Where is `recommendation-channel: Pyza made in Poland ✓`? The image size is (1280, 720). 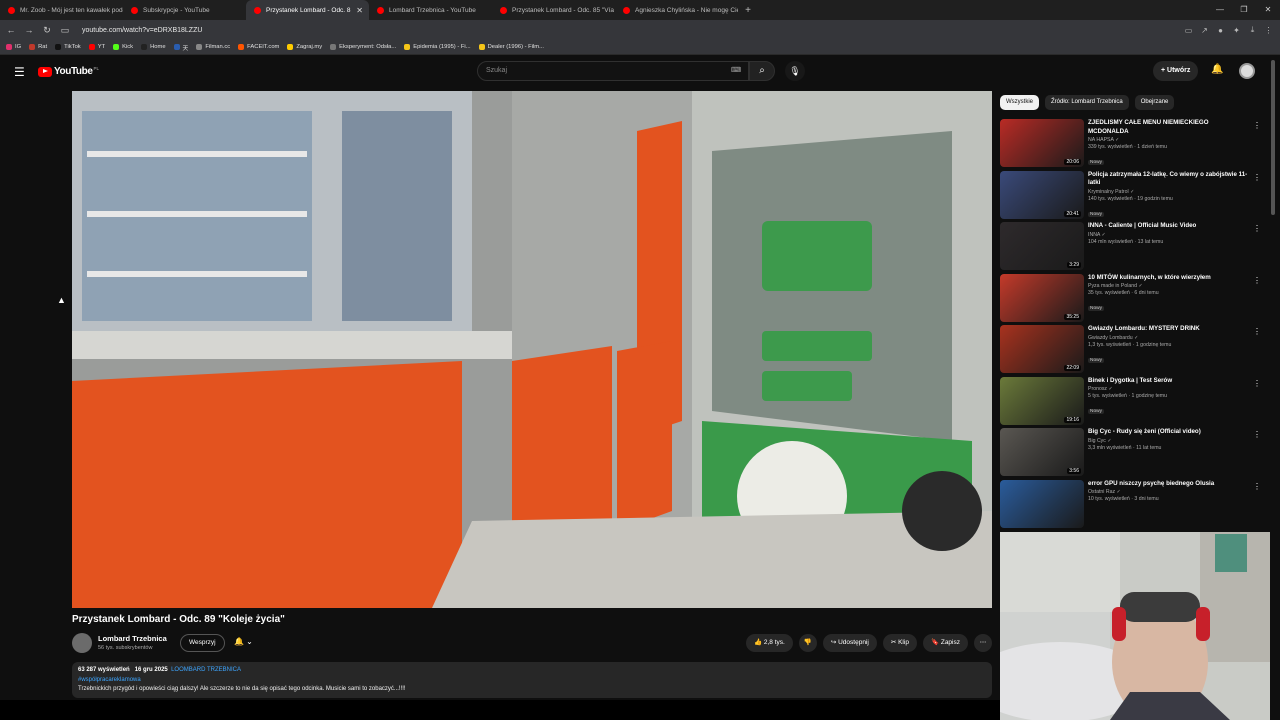
recommendation-channel: Pyza made in Poland ✓ is located at coordinates (1168, 286).